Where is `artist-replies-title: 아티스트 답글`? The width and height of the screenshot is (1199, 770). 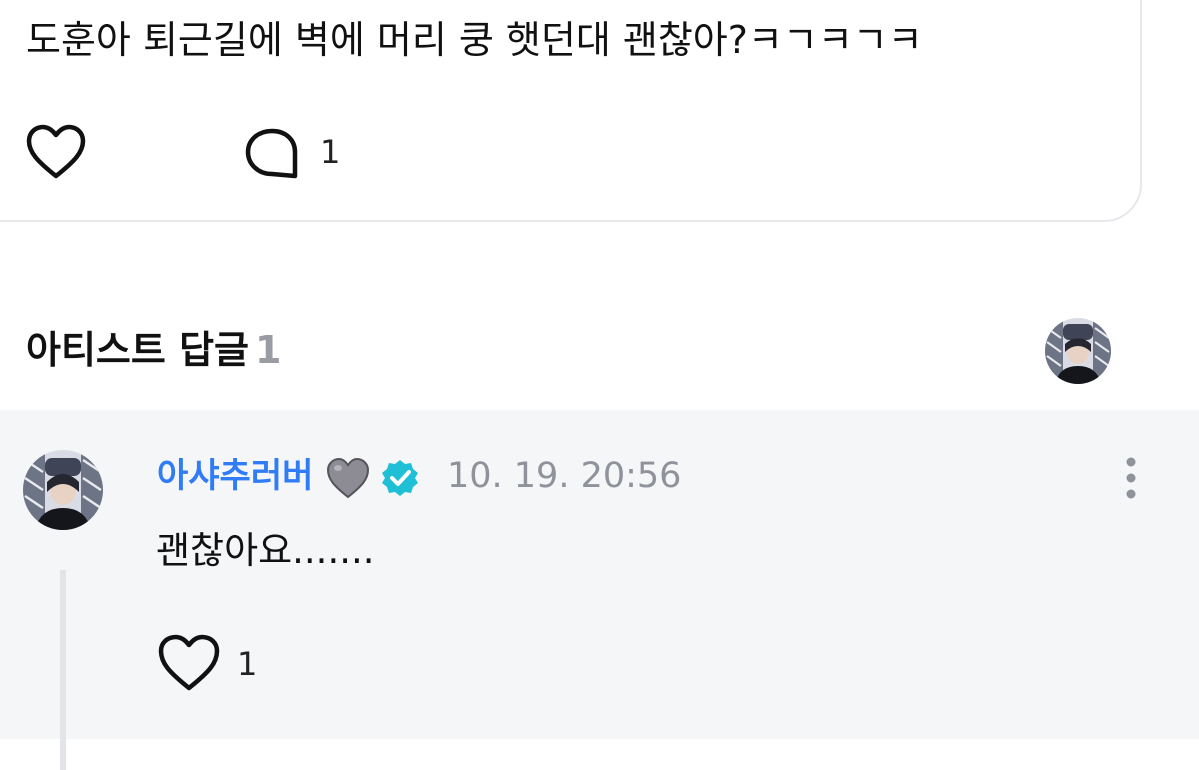
artist-replies-title: 아티스트 답글 is located at coordinates (137, 350).